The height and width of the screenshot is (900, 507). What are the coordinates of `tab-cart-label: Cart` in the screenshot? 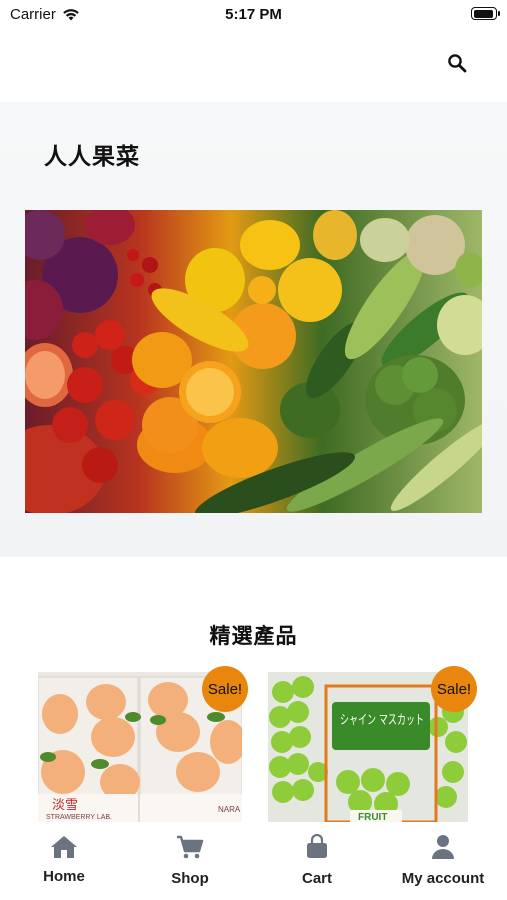 It's located at (316, 878).